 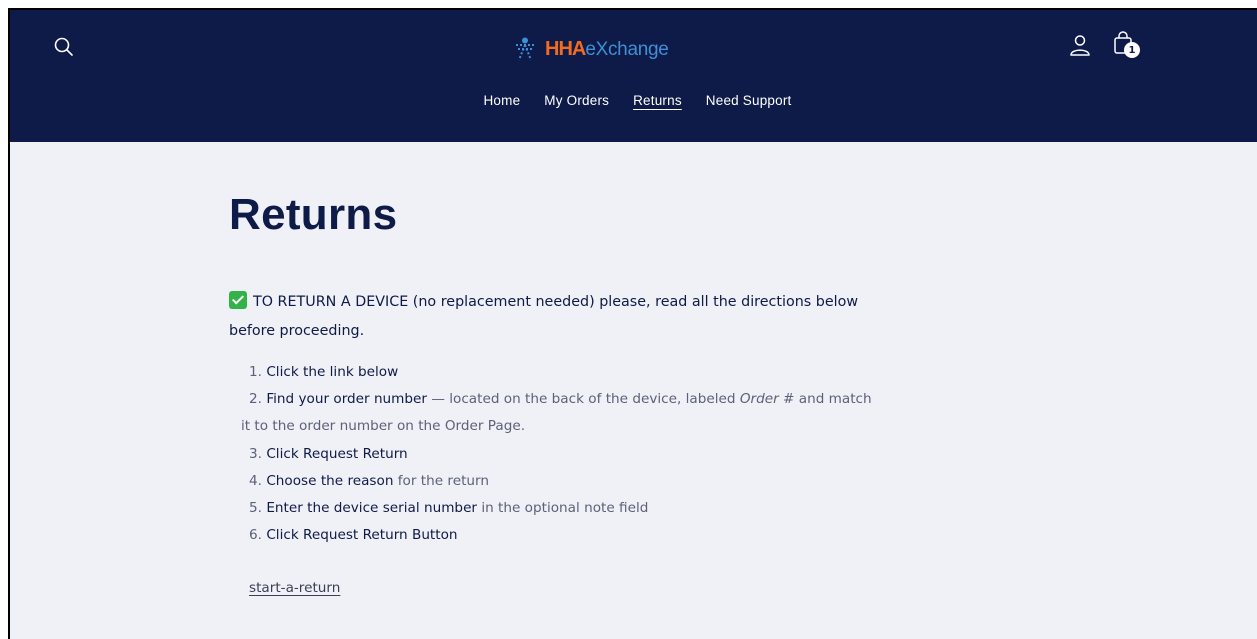 I want to click on step-strong-text: Find your order number, so click(x=346, y=399).